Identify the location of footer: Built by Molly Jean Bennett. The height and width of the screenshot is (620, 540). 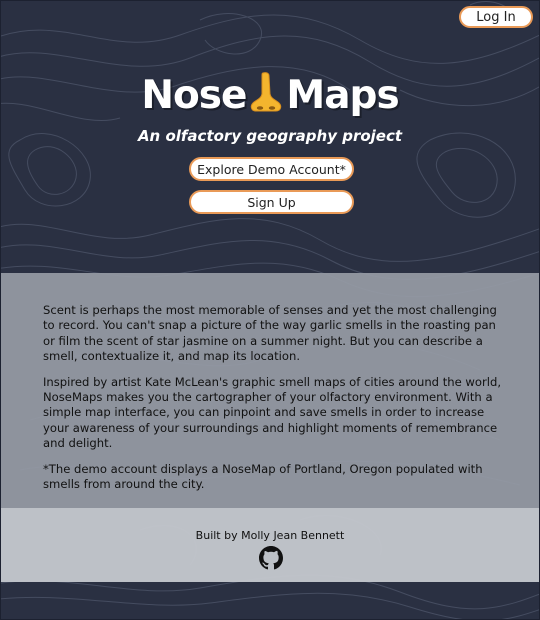
(270, 545).